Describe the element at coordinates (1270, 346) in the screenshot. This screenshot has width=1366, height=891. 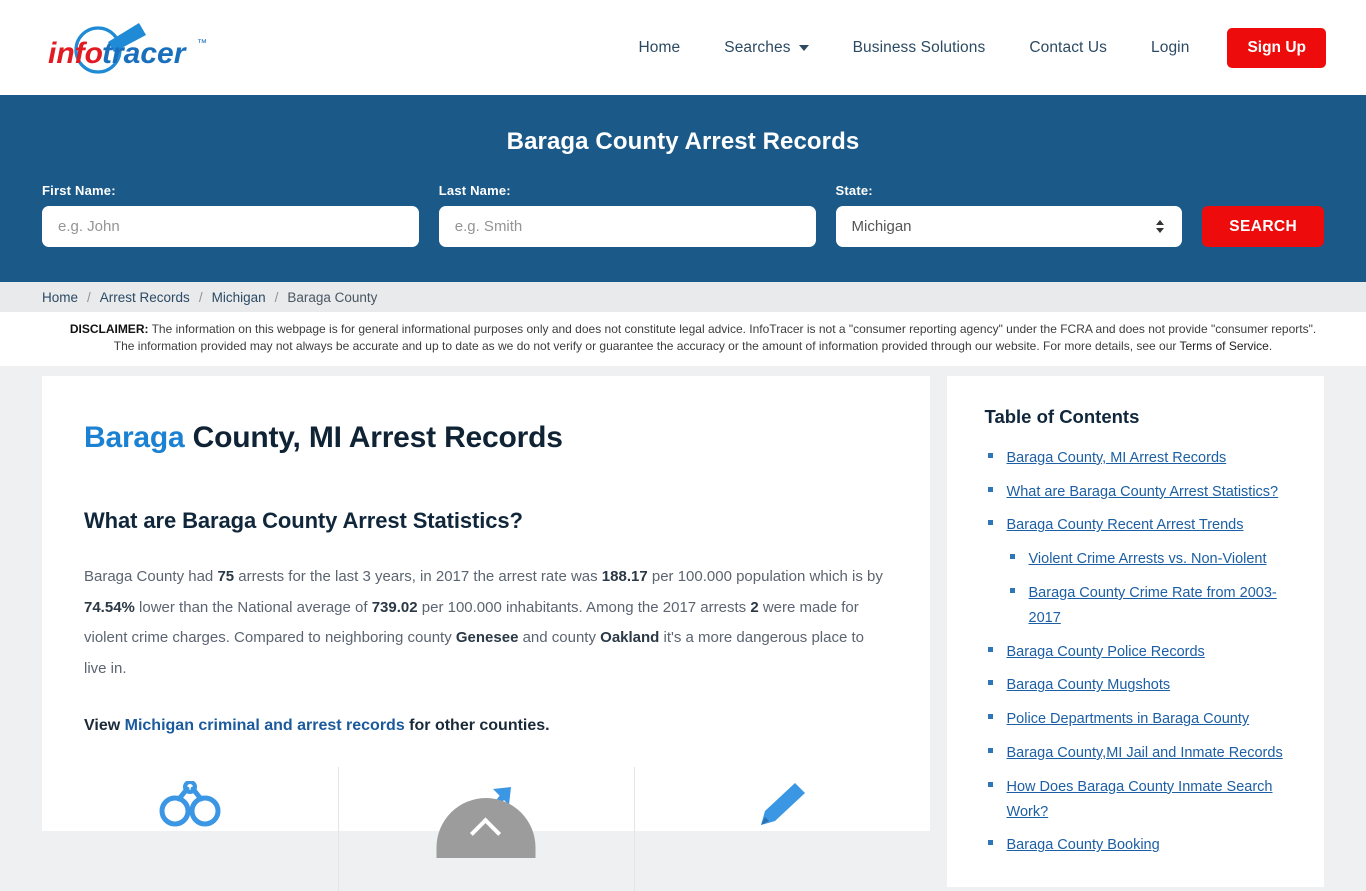
I see `disclaimer-period: .` at that location.